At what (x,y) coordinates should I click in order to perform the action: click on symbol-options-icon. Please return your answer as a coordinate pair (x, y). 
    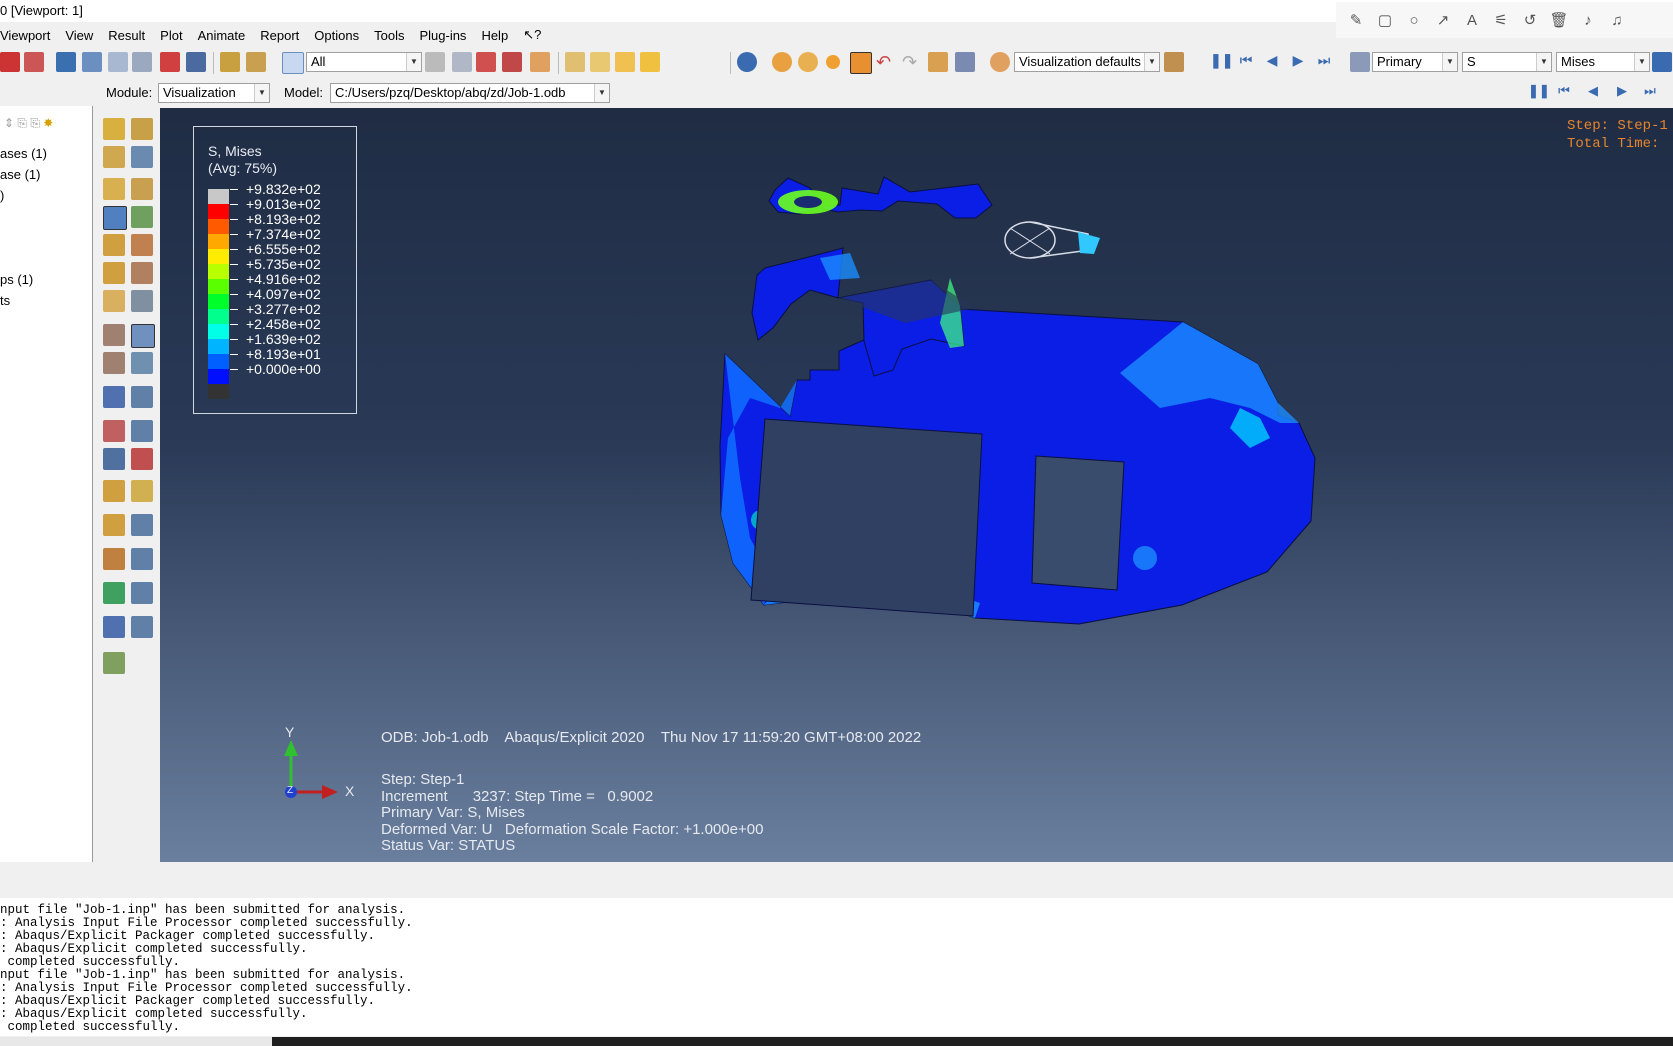
    Looking at the image, I should click on (142, 245).